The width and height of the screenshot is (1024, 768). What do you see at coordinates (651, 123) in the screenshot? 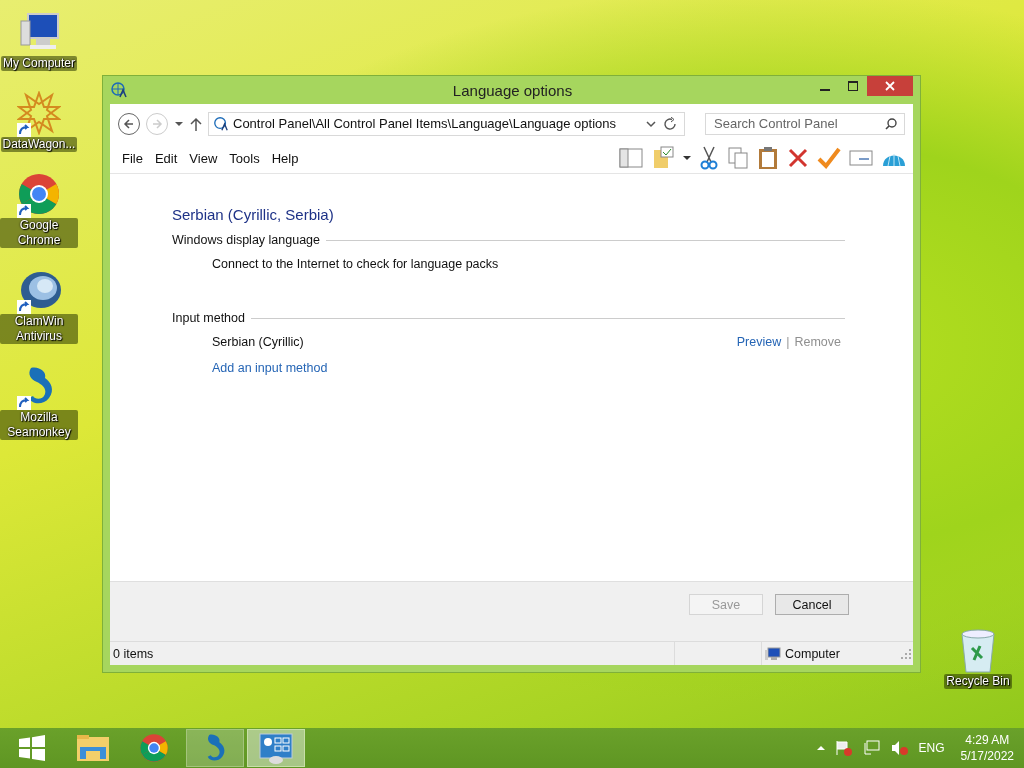
I see `chevron-down-icon` at bounding box center [651, 123].